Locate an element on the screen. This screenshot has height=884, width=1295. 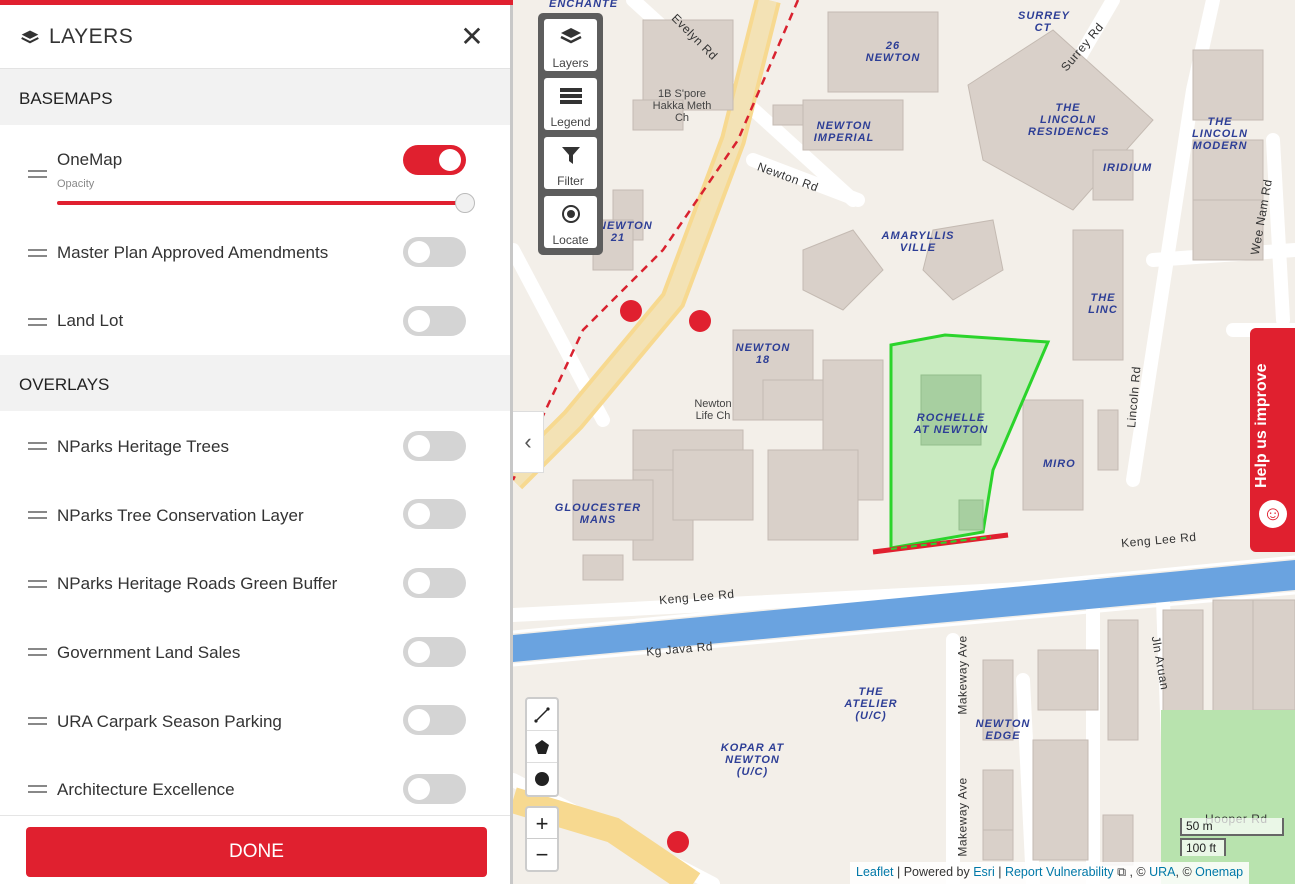
done-button: DONE is located at coordinates (256, 852).